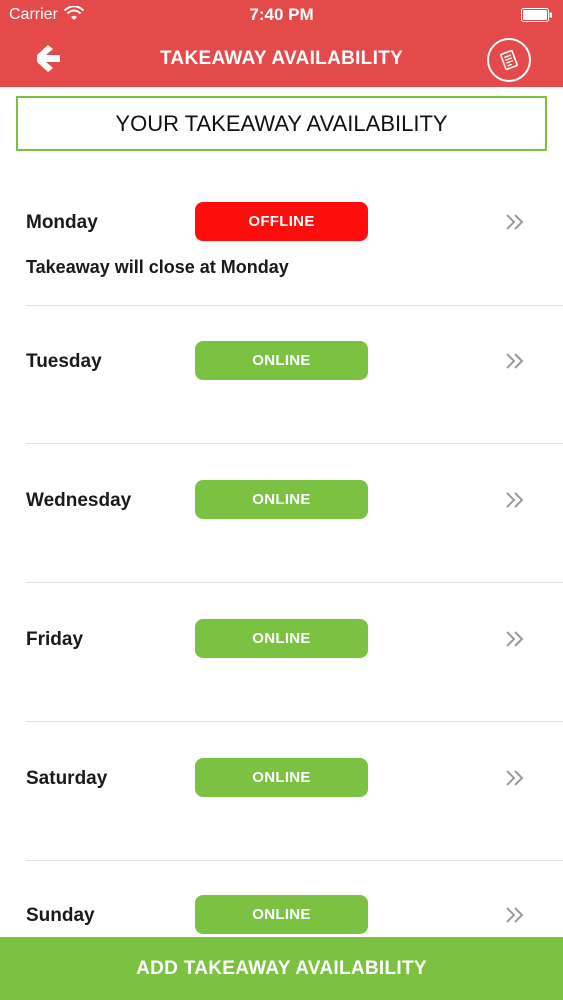  What do you see at coordinates (79, 500) in the screenshot?
I see `day-name: Wednesday` at bounding box center [79, 500].